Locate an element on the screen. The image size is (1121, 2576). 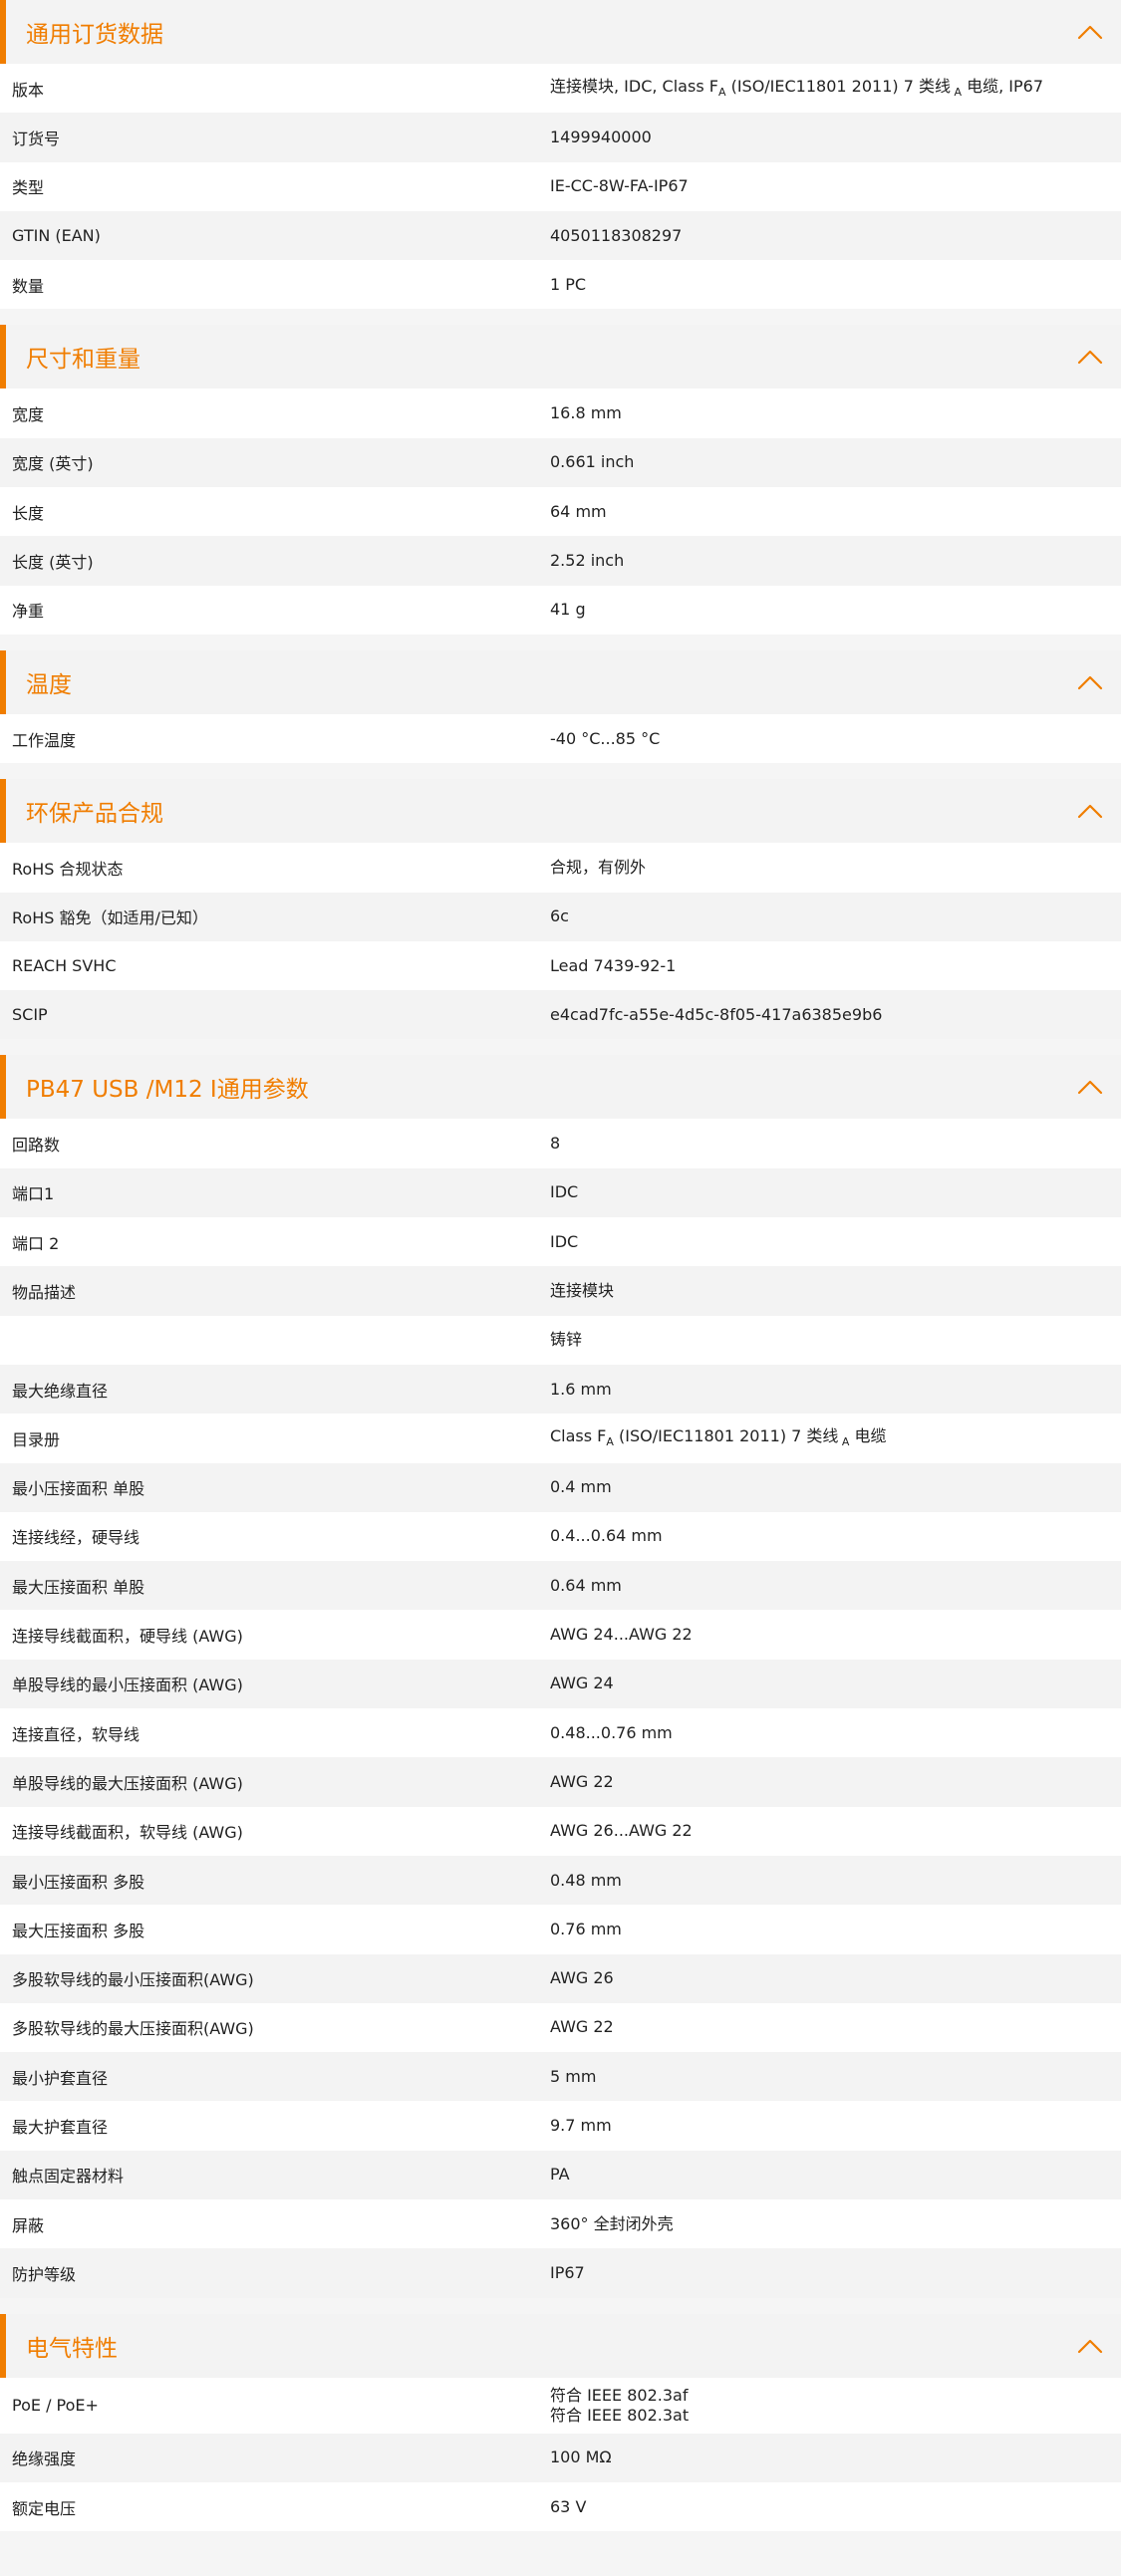
spec-label: 连接导线截面积，软导线 (AWG) is located at coordinates (127, 1833).